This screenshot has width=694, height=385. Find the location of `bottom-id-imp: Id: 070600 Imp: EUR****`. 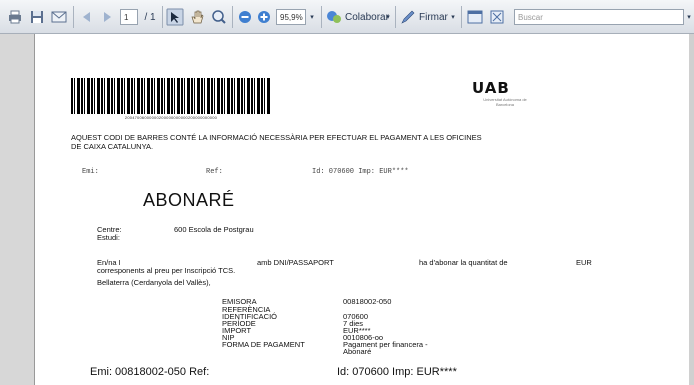

bottom-id-imp: Id: 070600 Imp: EUR**** is located at coordinates (397, 372).